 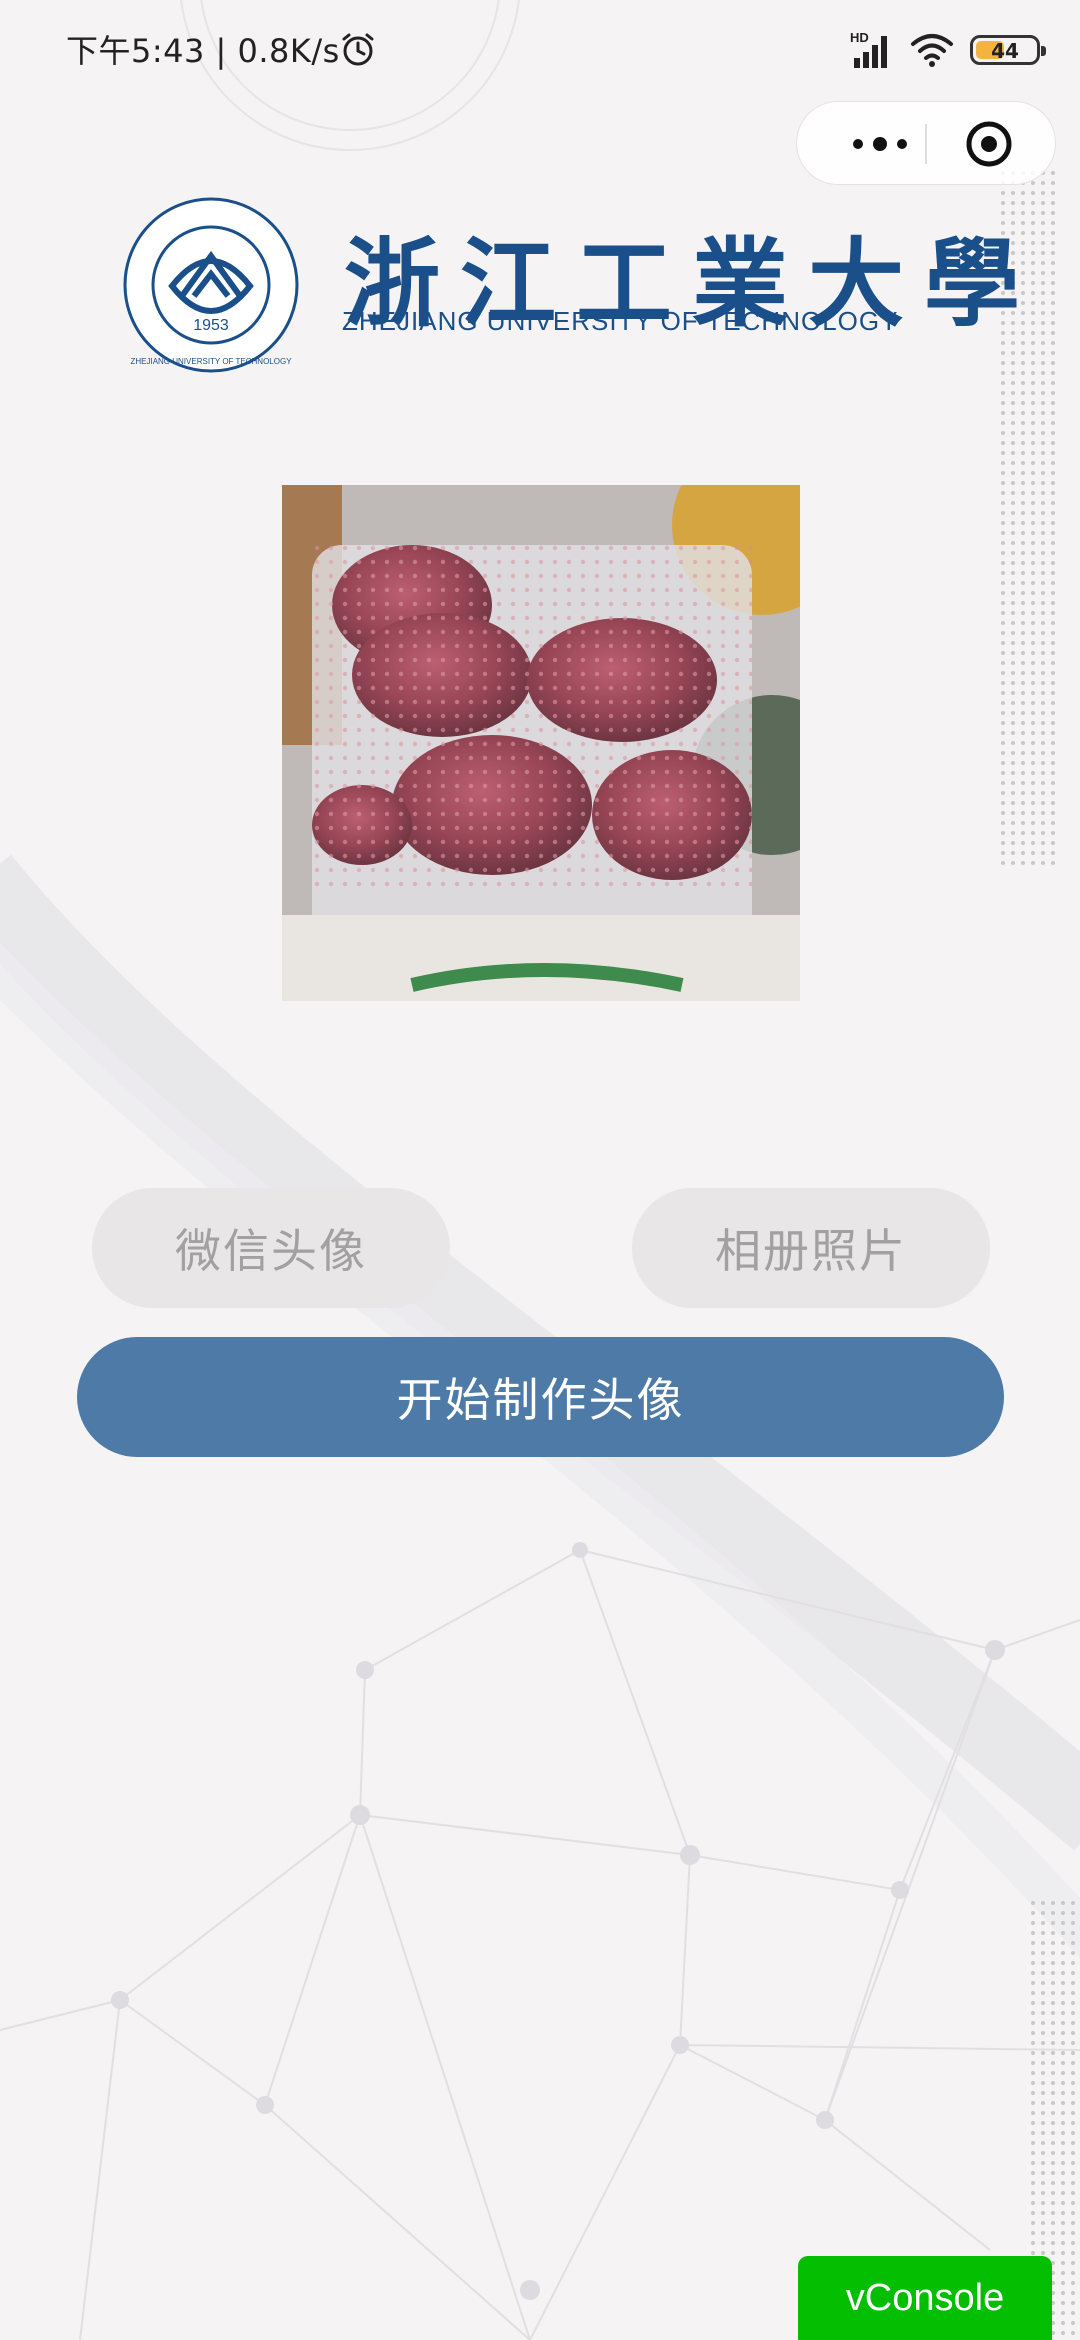 What do you see at coordinates (620, 321) in the screenshot?
I see `university-name-en: ZHEJIANG UNIVERSITY OF TECHNOLOGY` at bounding box center [620, 321].